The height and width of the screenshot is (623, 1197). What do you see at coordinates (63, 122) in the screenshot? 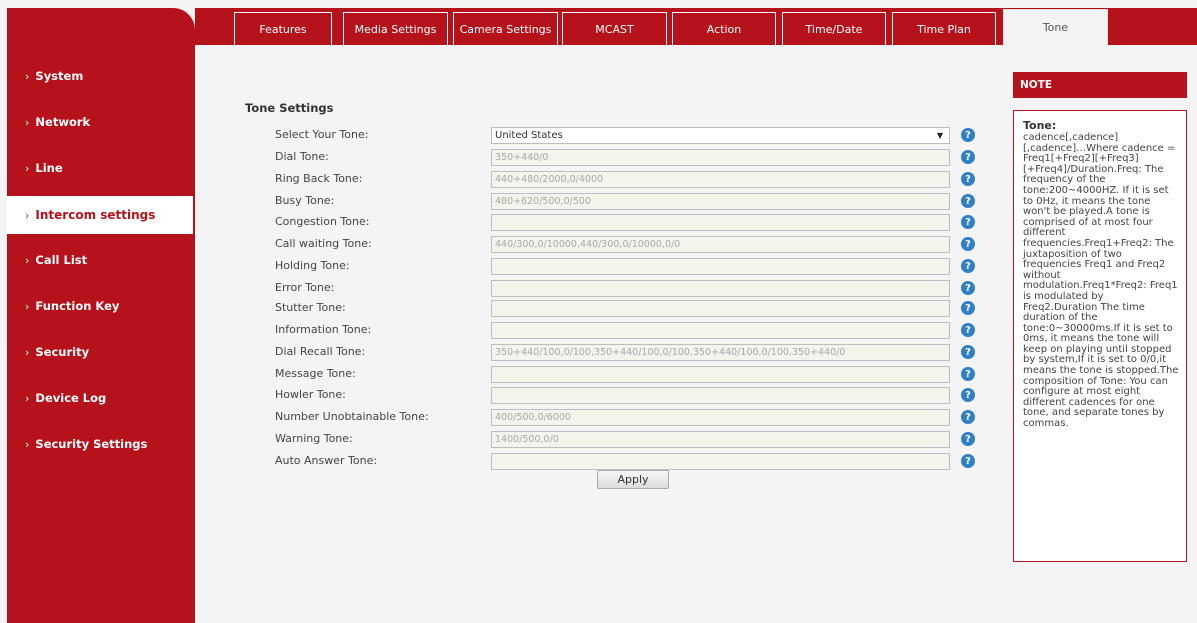
I see `sidebar-item-label: Network` at bounding box center [63, 122].